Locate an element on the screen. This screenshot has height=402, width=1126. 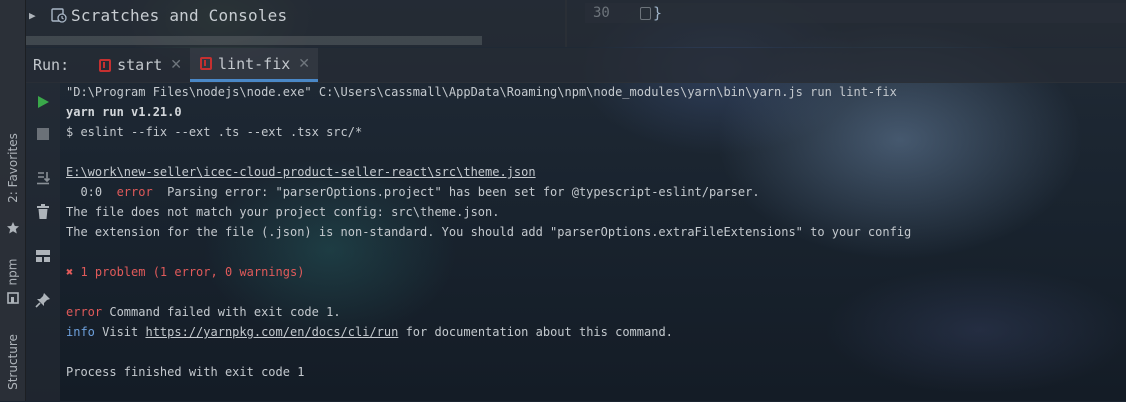
info-visit: Visit is located at coordinates (120, 332).